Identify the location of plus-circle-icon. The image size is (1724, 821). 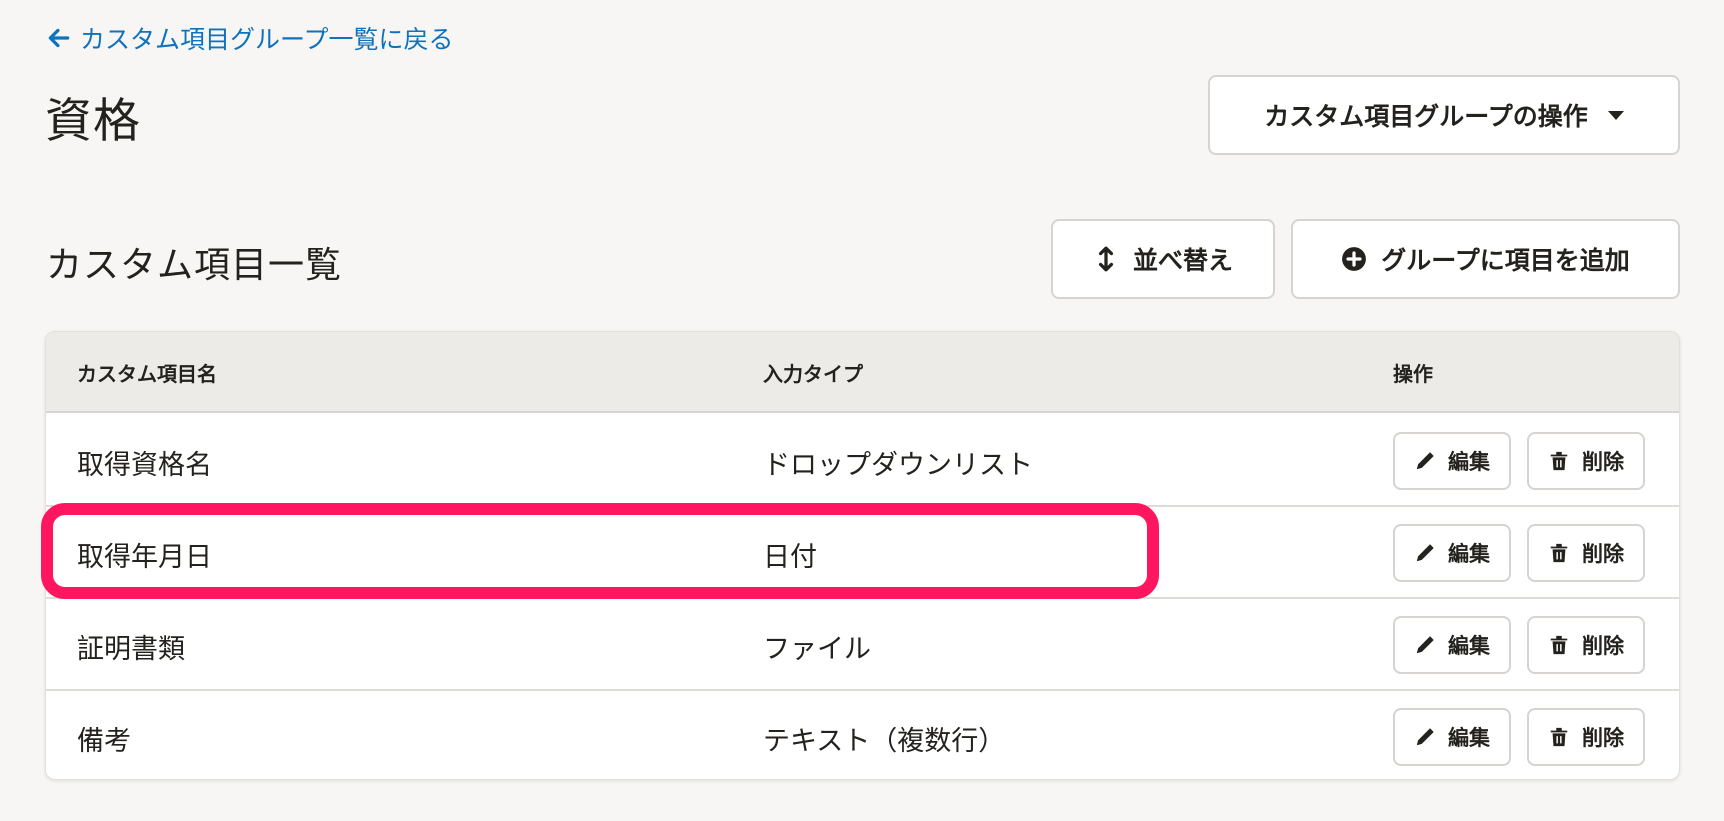
(1354, 259).